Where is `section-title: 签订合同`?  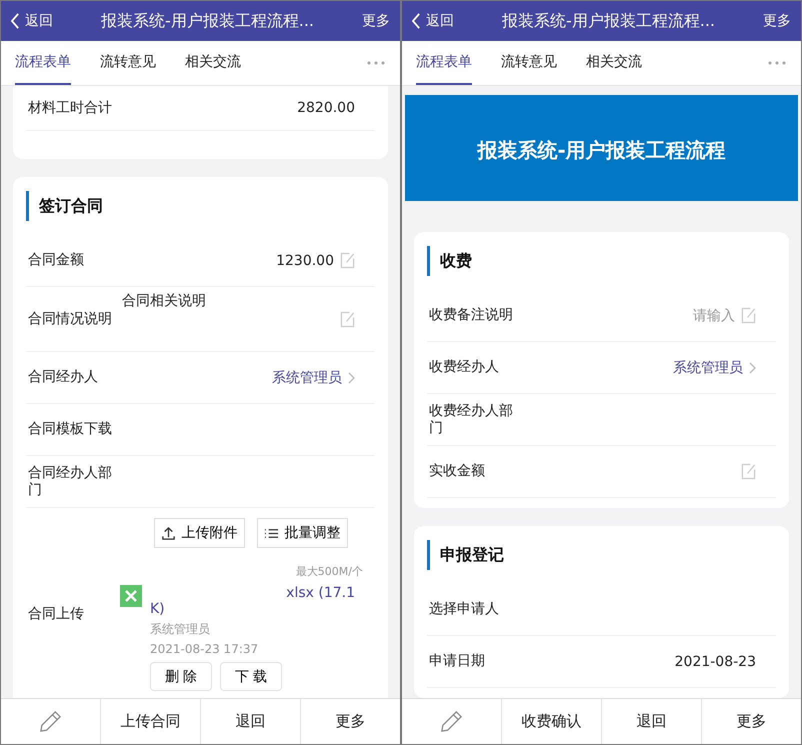
section-title: 签订合同 is located at coordinates (71, 206).